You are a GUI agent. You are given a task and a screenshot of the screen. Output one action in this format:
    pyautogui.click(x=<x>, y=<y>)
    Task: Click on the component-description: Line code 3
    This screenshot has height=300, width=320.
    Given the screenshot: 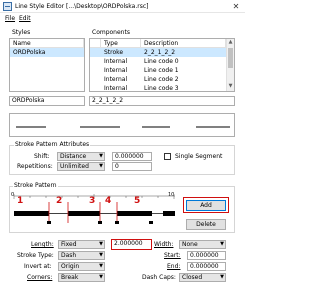 What is the action you would take?
    pyautogui.click(x=183, y=88)
    